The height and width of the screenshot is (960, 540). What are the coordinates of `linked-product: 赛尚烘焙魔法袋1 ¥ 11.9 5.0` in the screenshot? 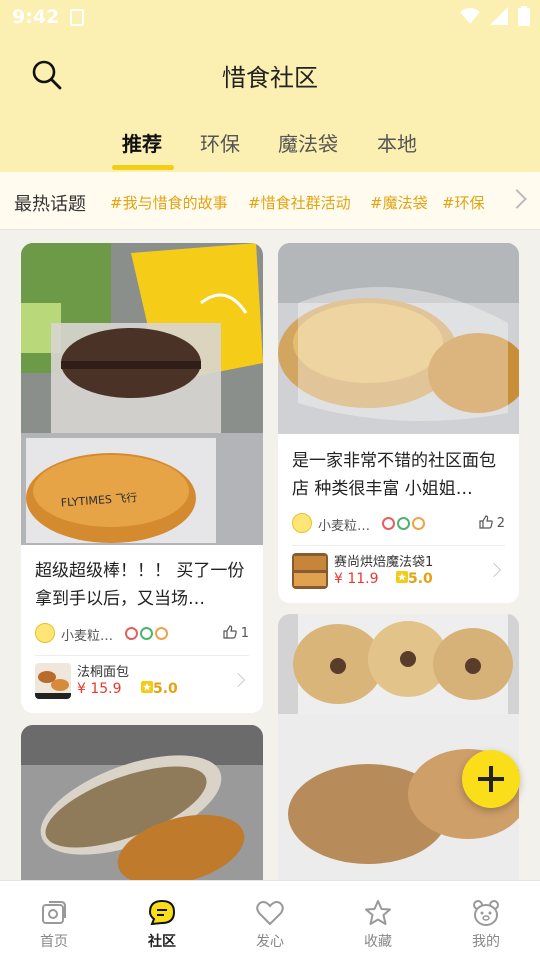 It's located at (398, 573).